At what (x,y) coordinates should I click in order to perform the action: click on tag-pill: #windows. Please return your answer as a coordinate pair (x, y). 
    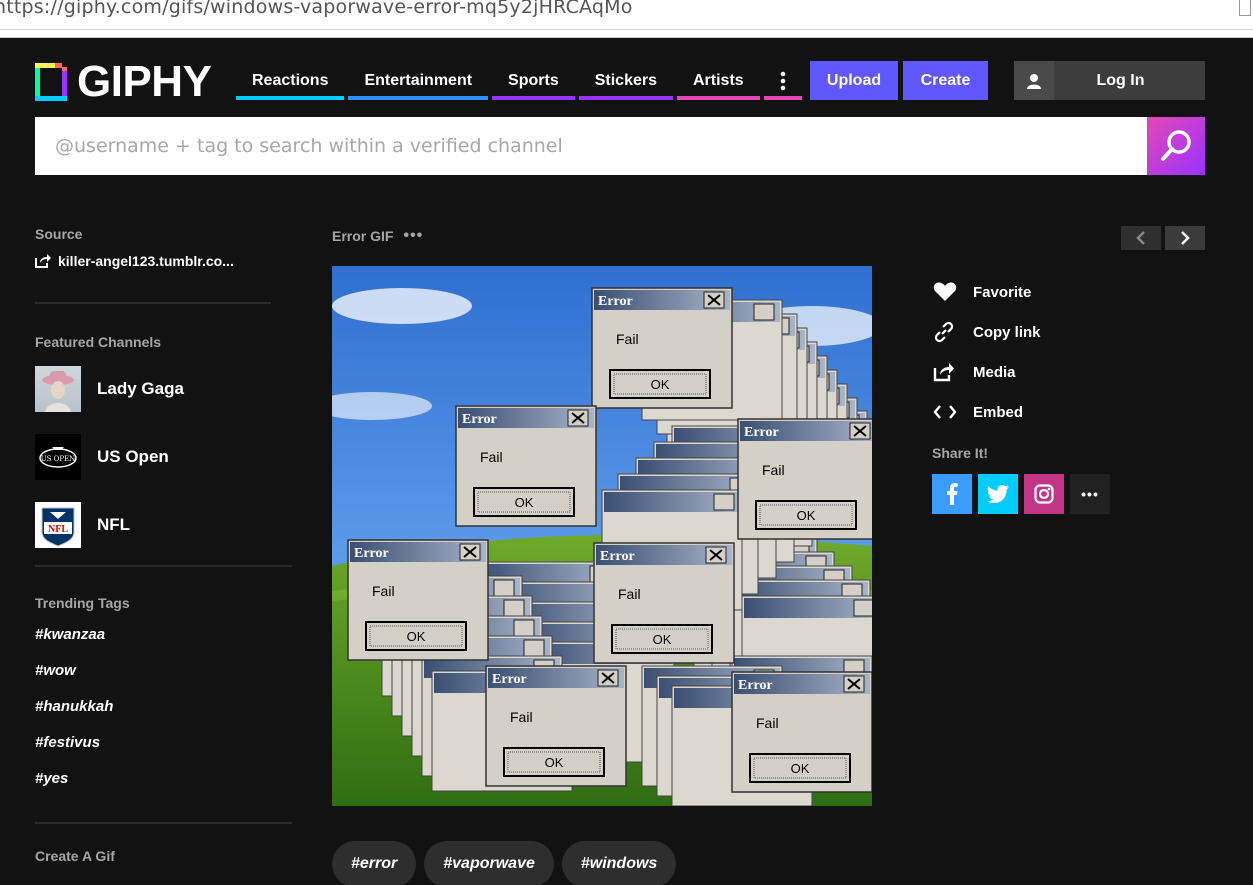
    Looking at the image, I should click on (619, 863).